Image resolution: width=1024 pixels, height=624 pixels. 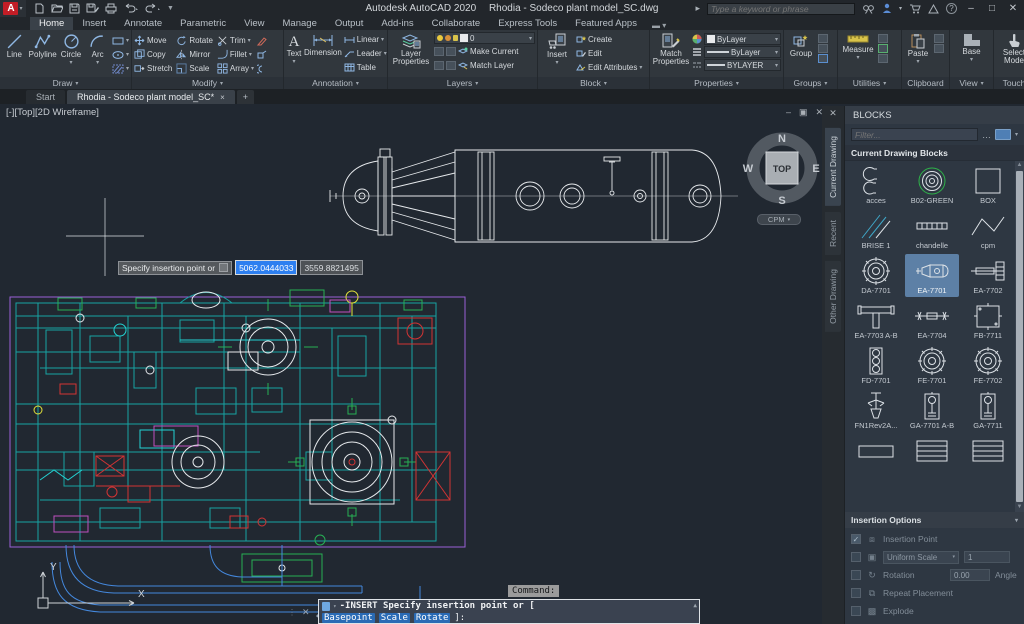 I want to click on insertion-options-header: Insertion Options ▾, so click(x=934, y=520).